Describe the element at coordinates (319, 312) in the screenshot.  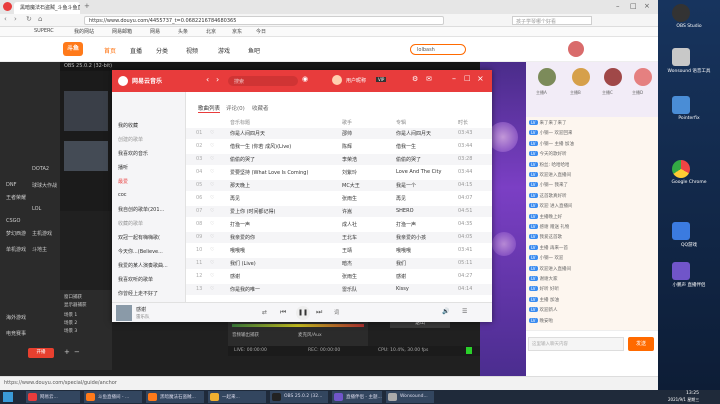
I see `next-icon: ⏭` at that location.